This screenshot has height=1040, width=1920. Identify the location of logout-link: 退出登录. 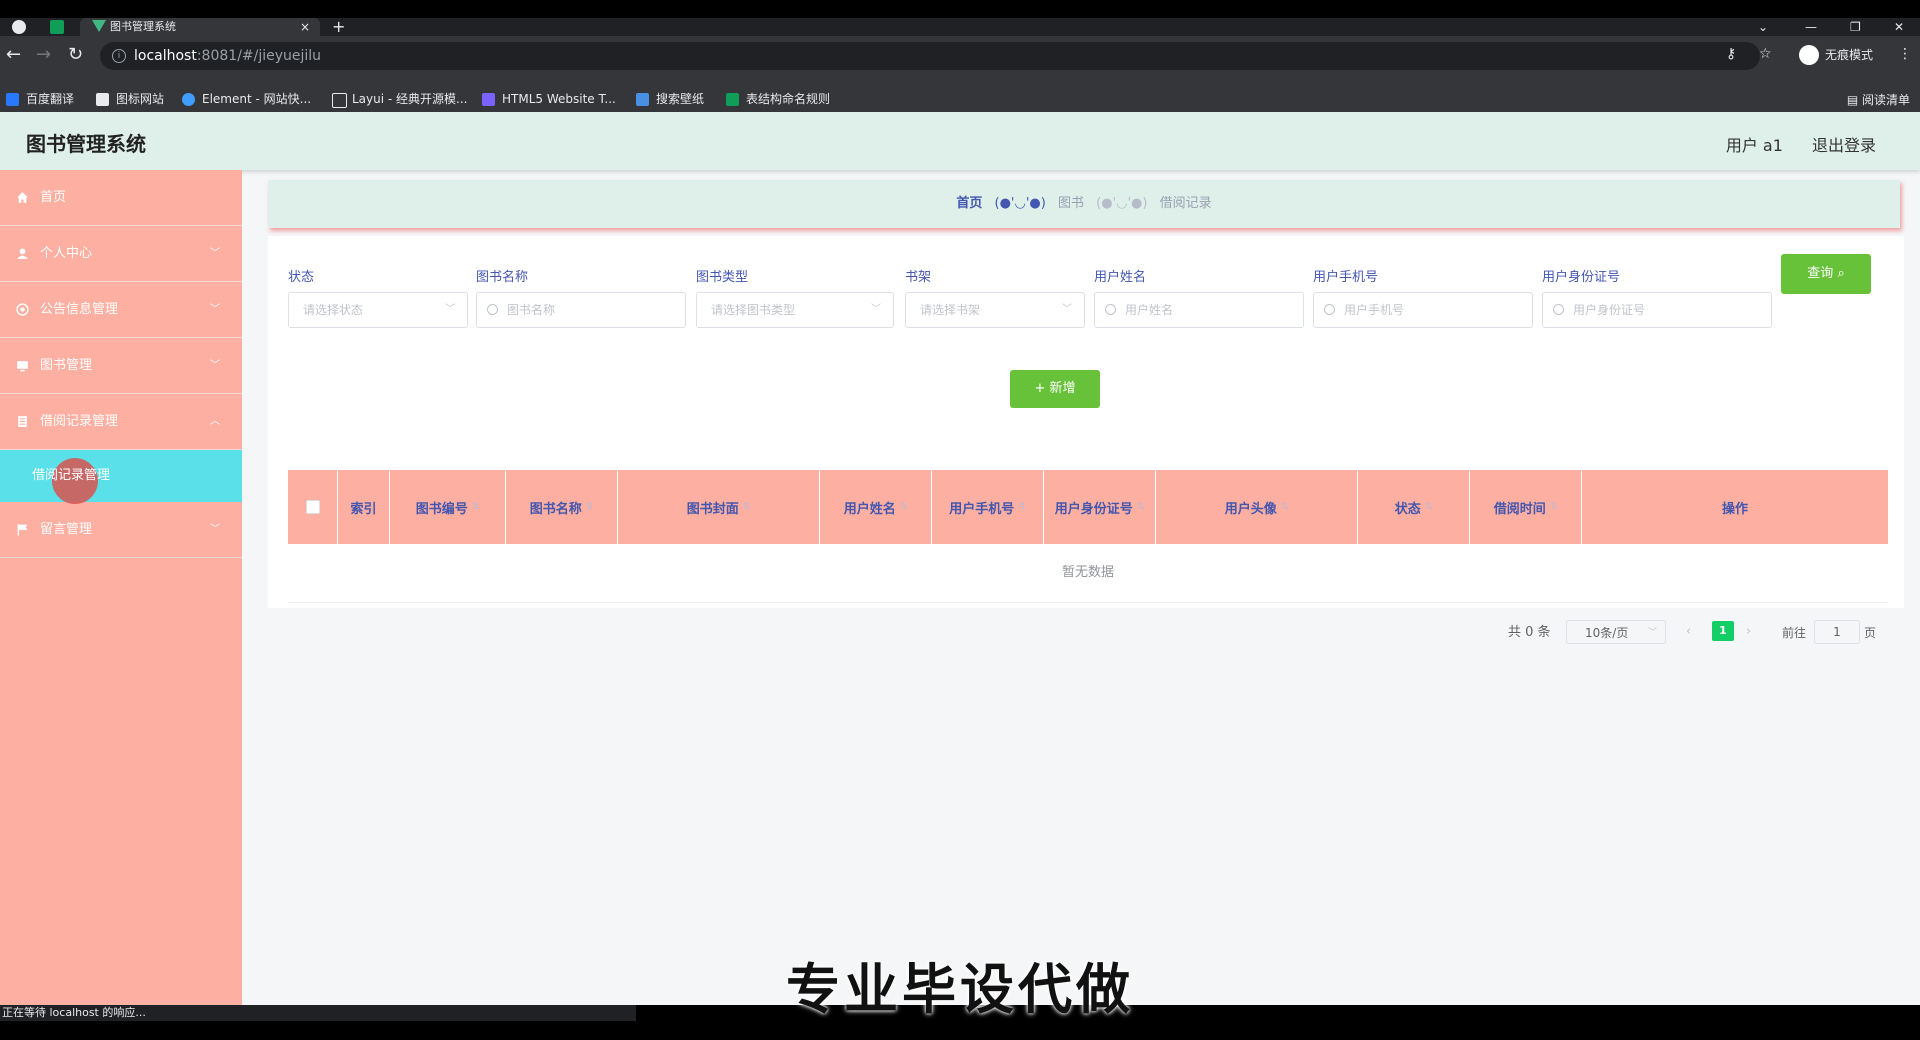
(1844, 145).